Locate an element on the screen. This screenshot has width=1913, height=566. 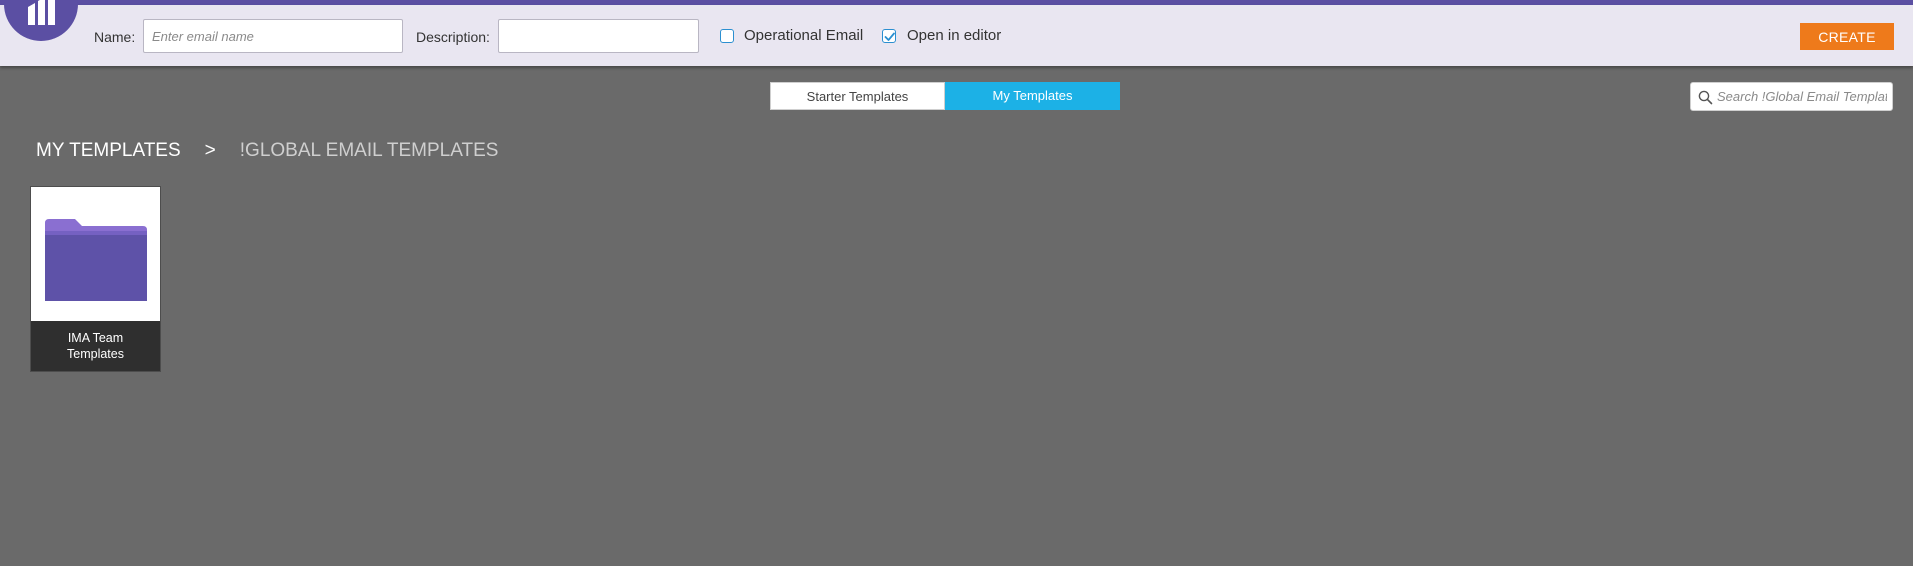
tab-my-templates: My Templates is located at coordinates (1032, 96).